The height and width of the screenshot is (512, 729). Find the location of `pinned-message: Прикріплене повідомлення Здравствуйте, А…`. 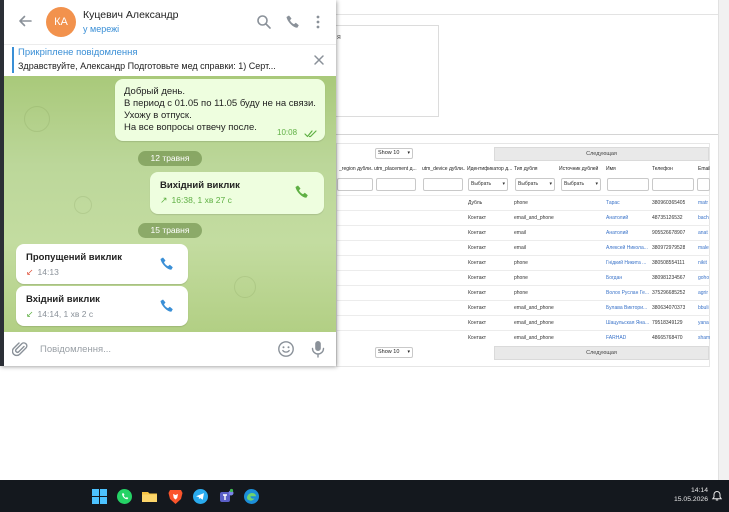

pinned-message: Прикріплене повідомлення Здравствуйте, А… is located at coordinates (170, 60).